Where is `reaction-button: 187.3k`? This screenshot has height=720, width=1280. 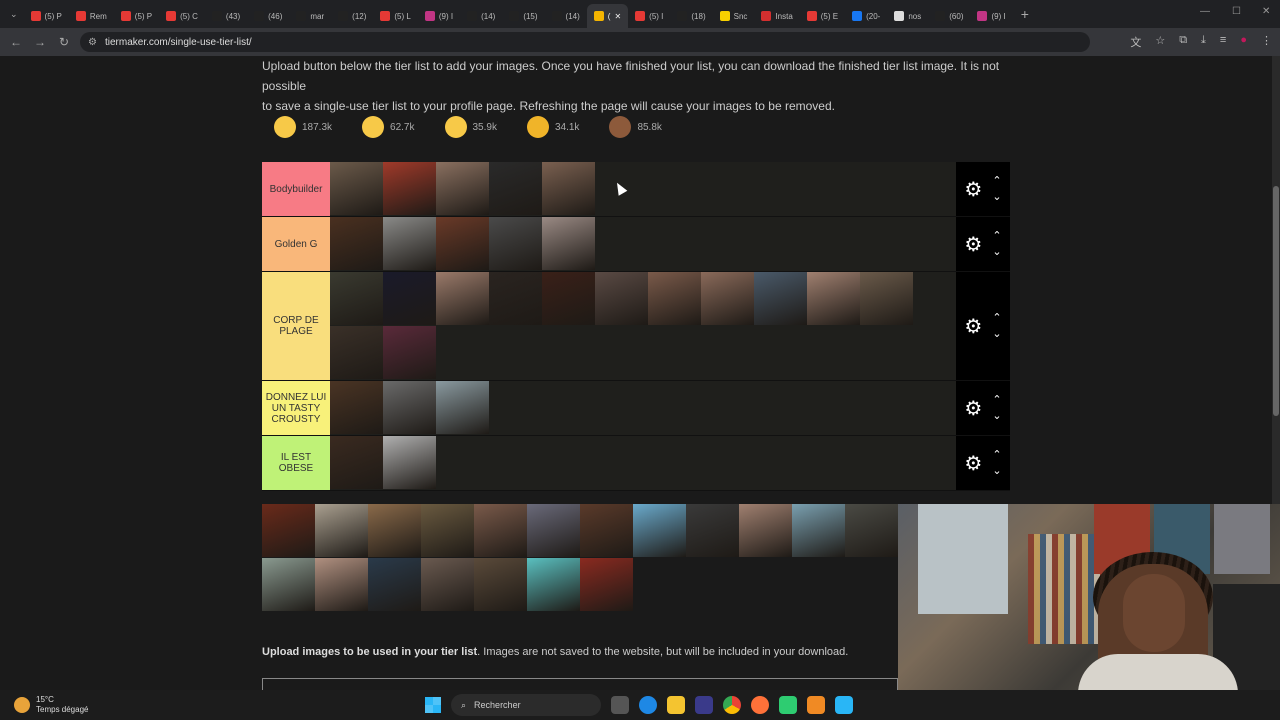
reaction-button: 187.3k is located at coordinates (303, 127).